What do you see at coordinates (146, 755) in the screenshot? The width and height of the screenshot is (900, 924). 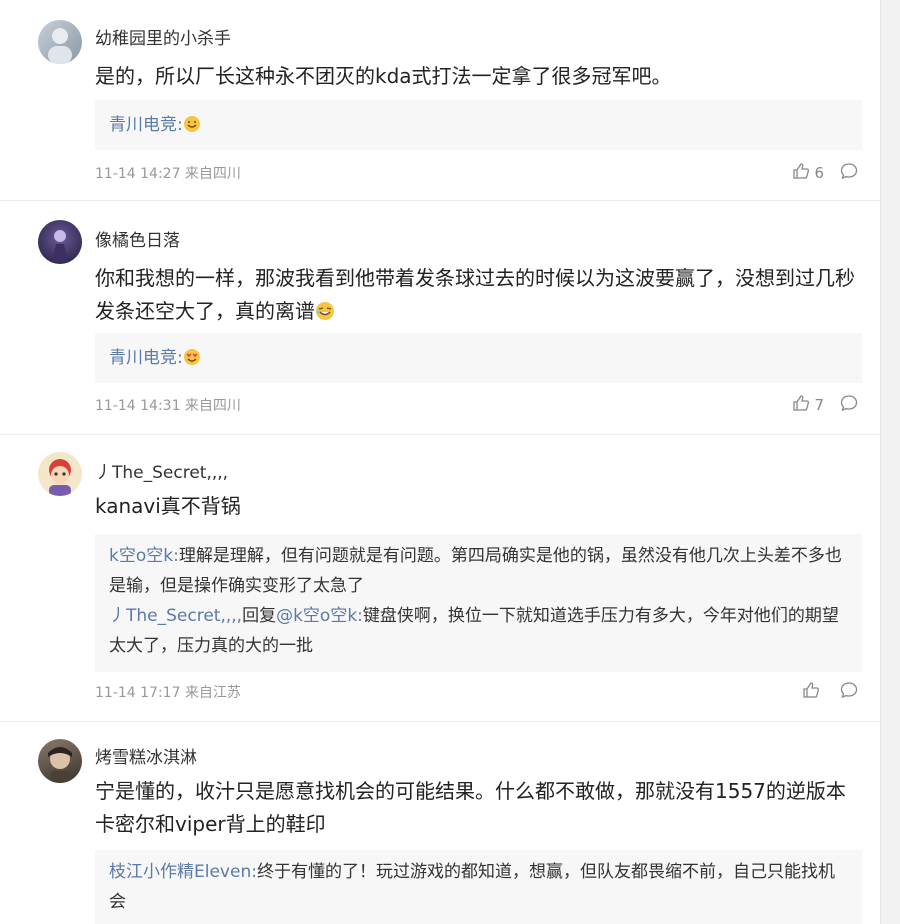 I see `comment-author: 烤雪糕冰淇淋` at bounding box center [146, 755].